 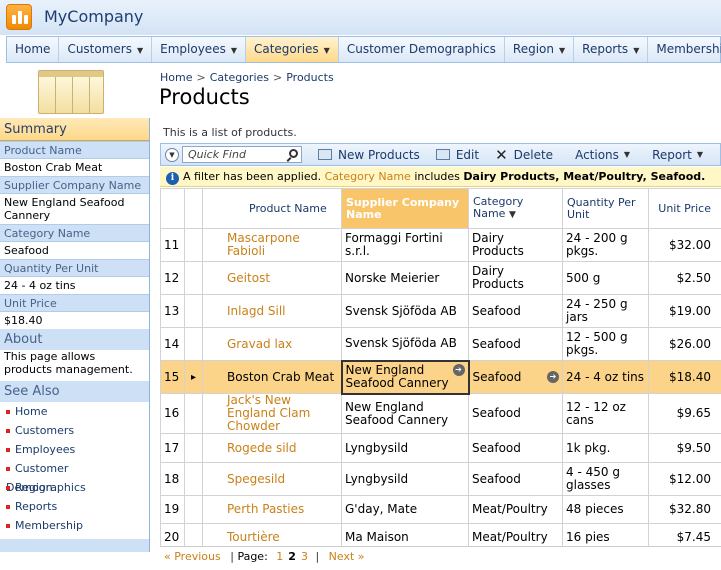 I want to click on edit-icon, so click(x=442, y=154).